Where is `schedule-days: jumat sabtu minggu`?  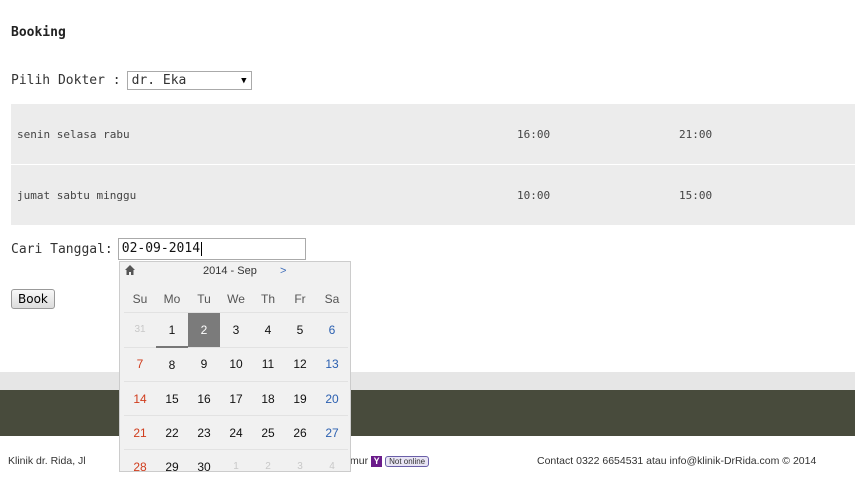 schedule-days: jumat sabtu minggu is located at coordinates (261, 195).